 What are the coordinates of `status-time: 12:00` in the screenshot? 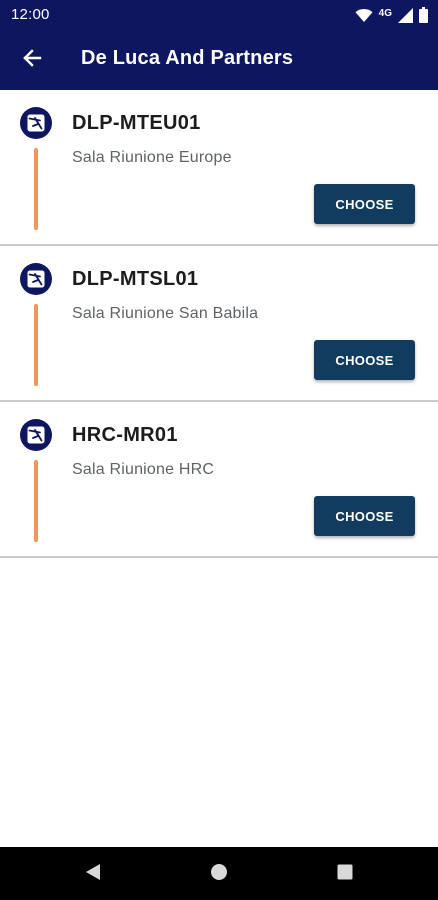 It's located at (30, 14).